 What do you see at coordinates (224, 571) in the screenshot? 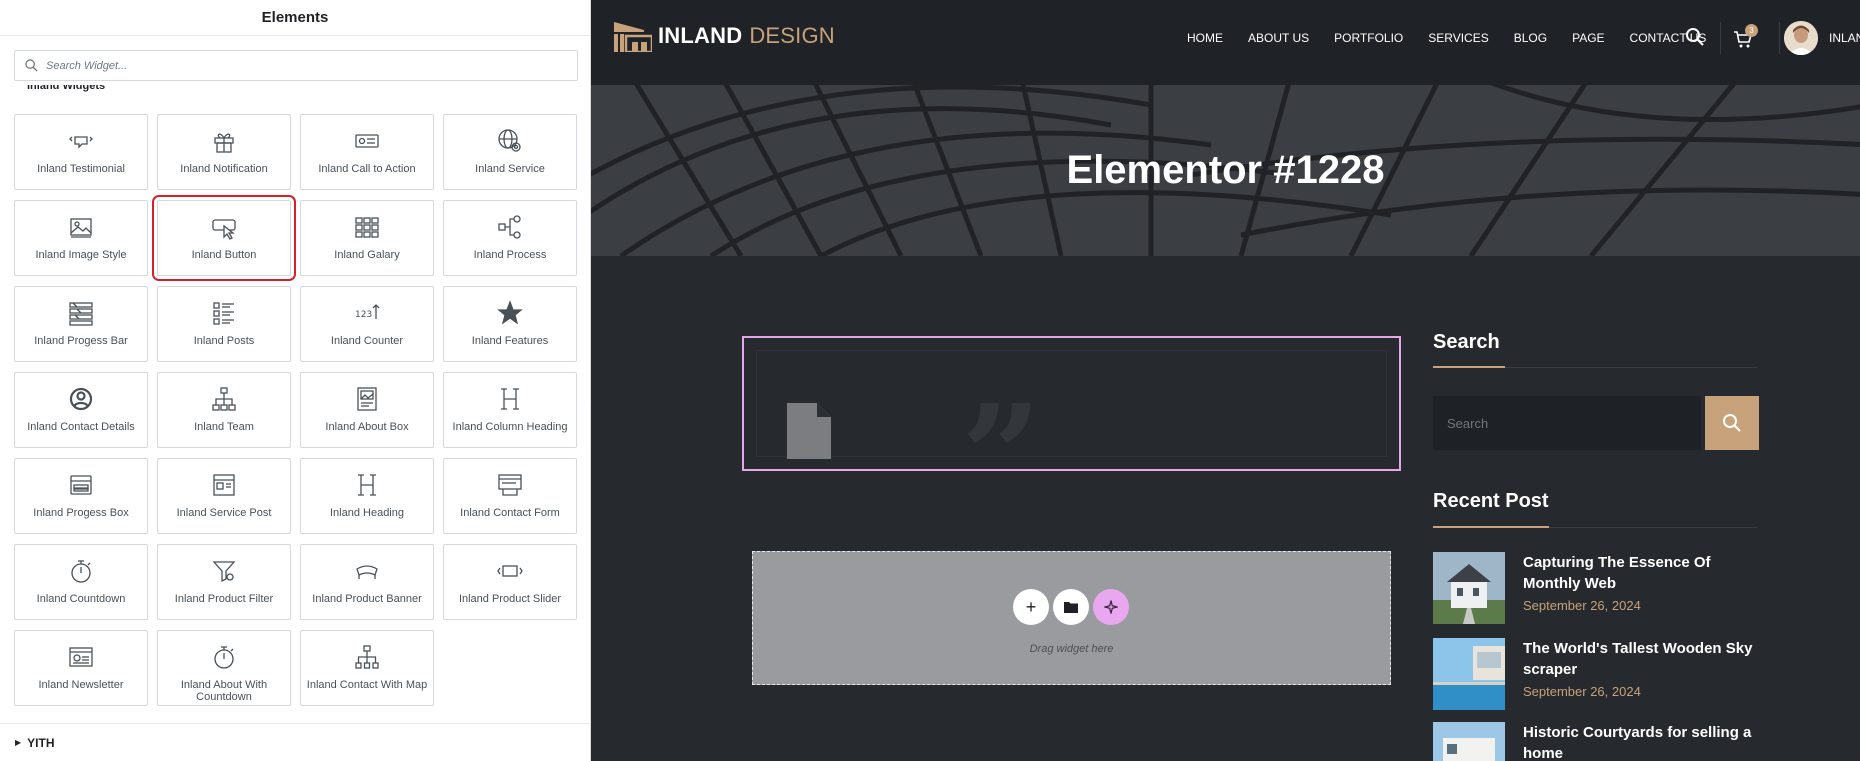
I see `filter-icon` at bounding box center [224, 571].